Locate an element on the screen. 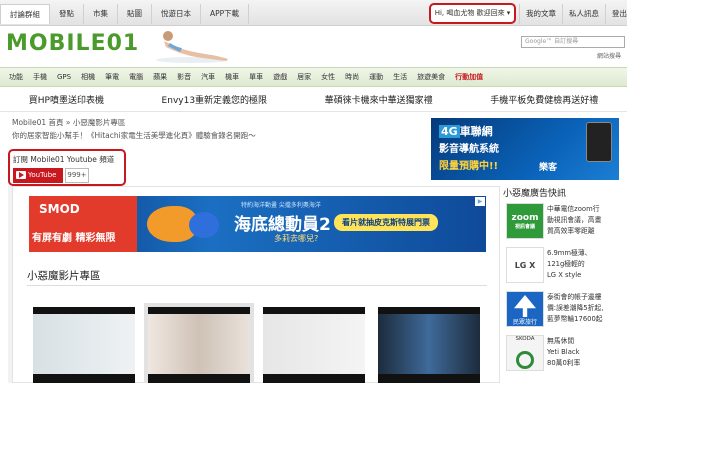  my-articles-link: 我的文章 is located at coordinates (540, 14).